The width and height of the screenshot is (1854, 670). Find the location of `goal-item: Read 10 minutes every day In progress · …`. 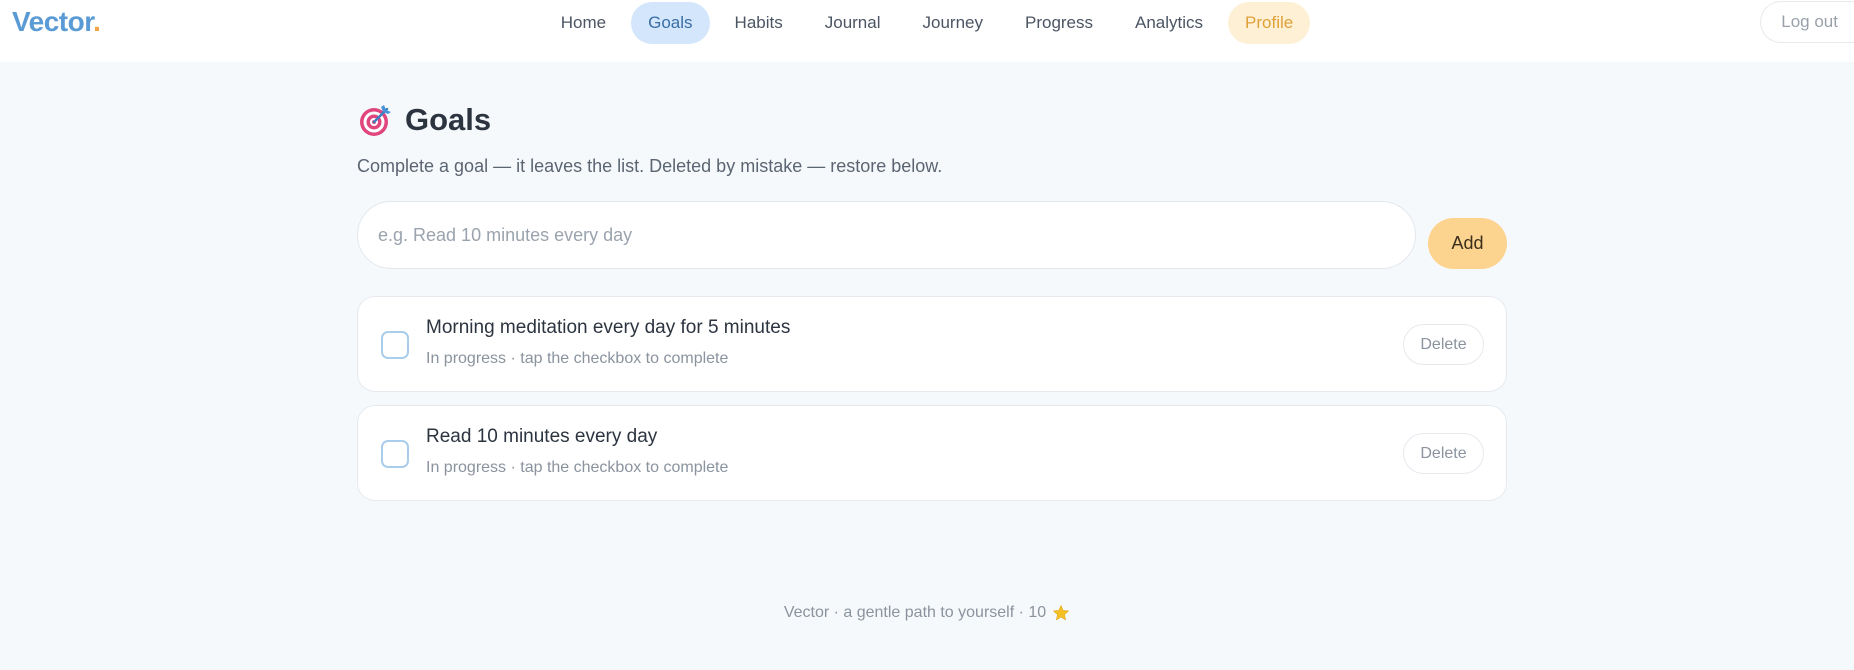

goal-item: Read 10 minutes every day In progress · … is located at coordinates (932, 453).